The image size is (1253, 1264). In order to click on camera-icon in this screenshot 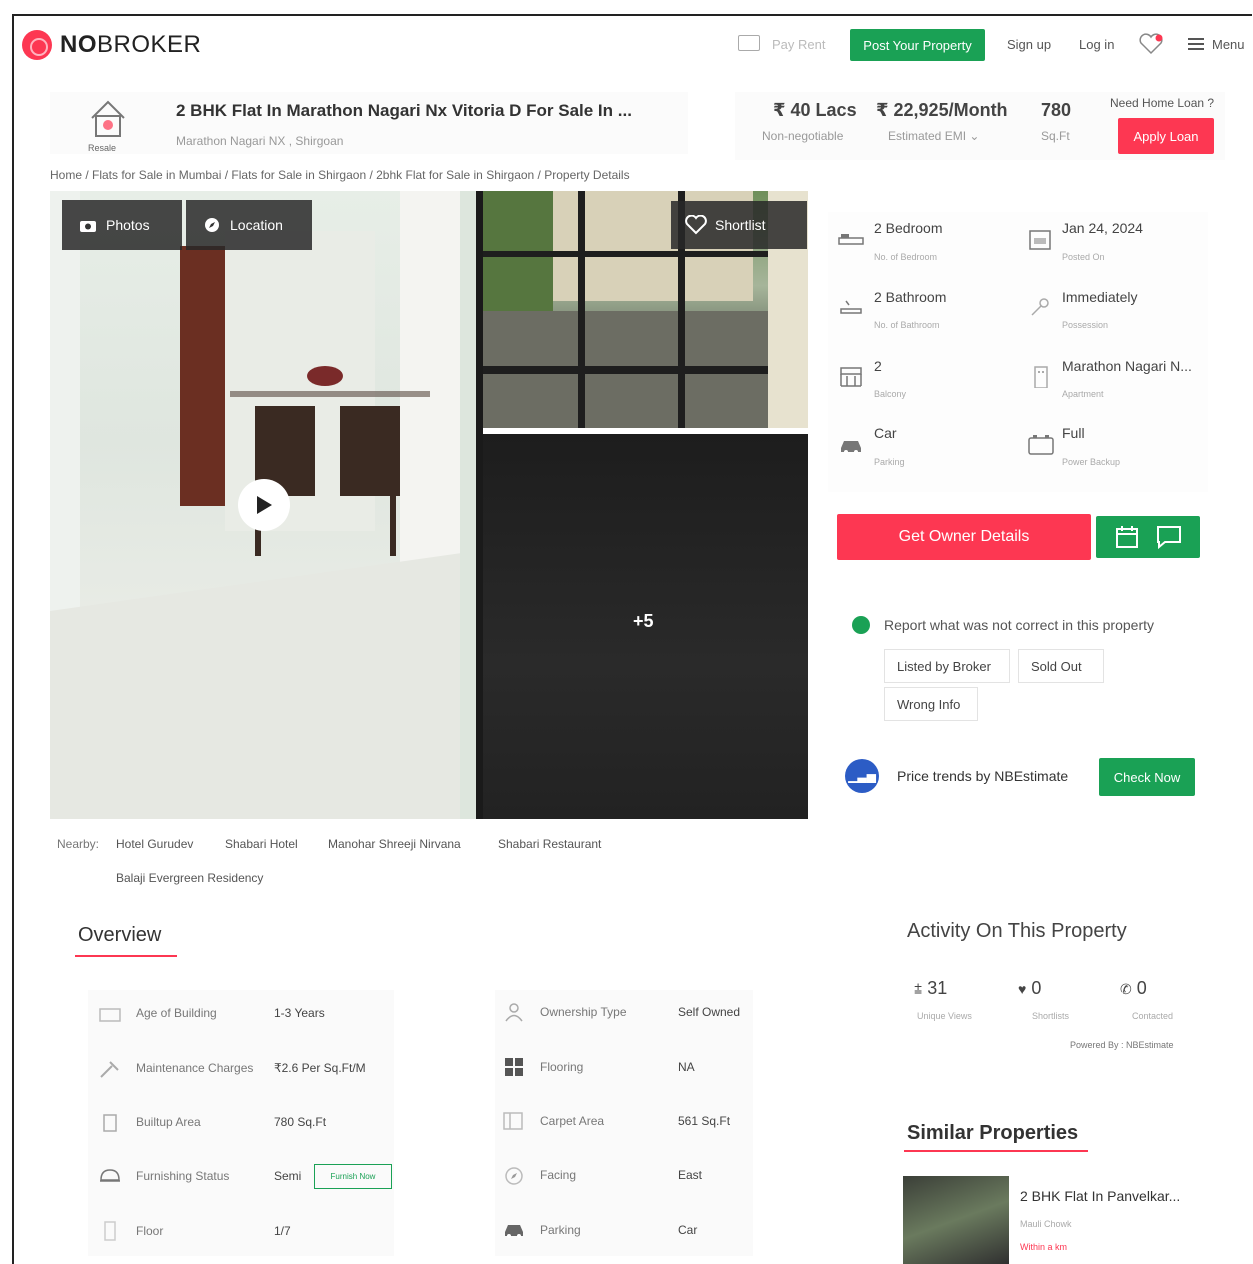, I will do `click(88, 226)`.